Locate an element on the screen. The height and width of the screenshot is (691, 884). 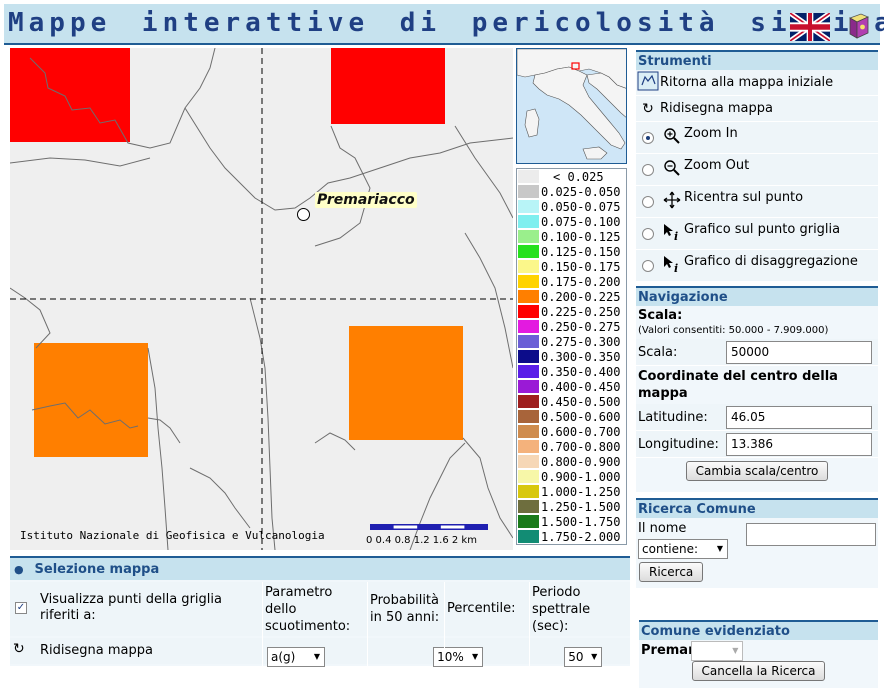
legend-item: 0.800-0.900 is located at coordinates (571, 461).